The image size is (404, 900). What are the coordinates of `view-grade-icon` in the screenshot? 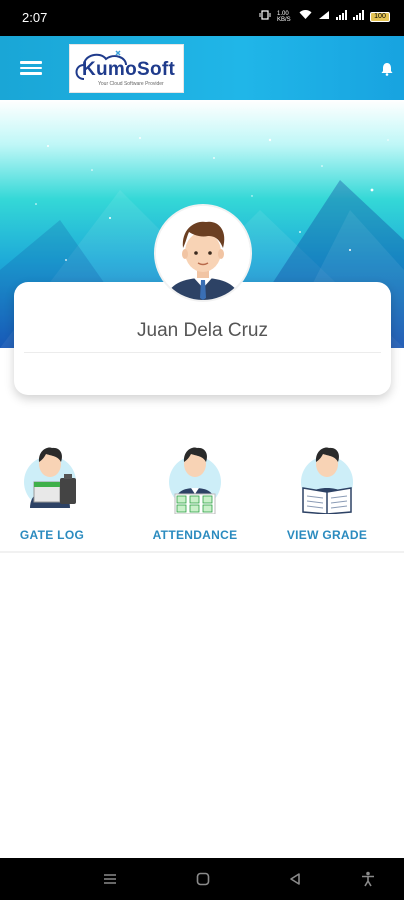 It's located at (327, 476).